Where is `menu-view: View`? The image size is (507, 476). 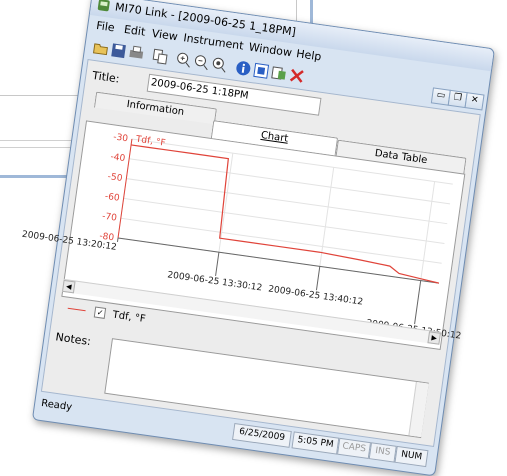 menu-view: View is located at coordinates (165, 35).